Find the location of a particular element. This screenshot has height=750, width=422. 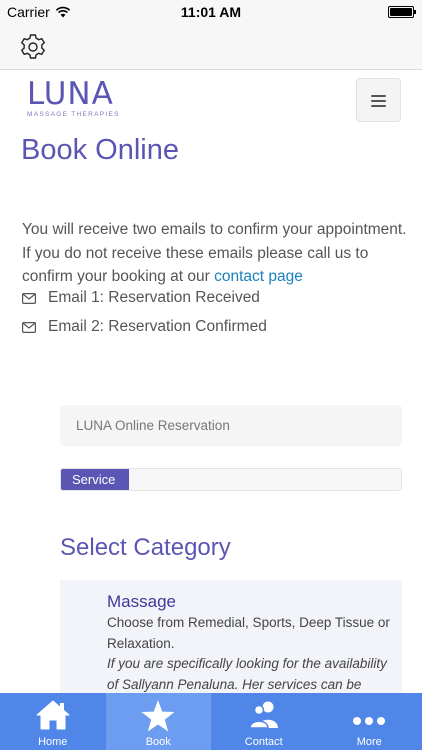

tab-book: Book is located at coordinates (158, 721).